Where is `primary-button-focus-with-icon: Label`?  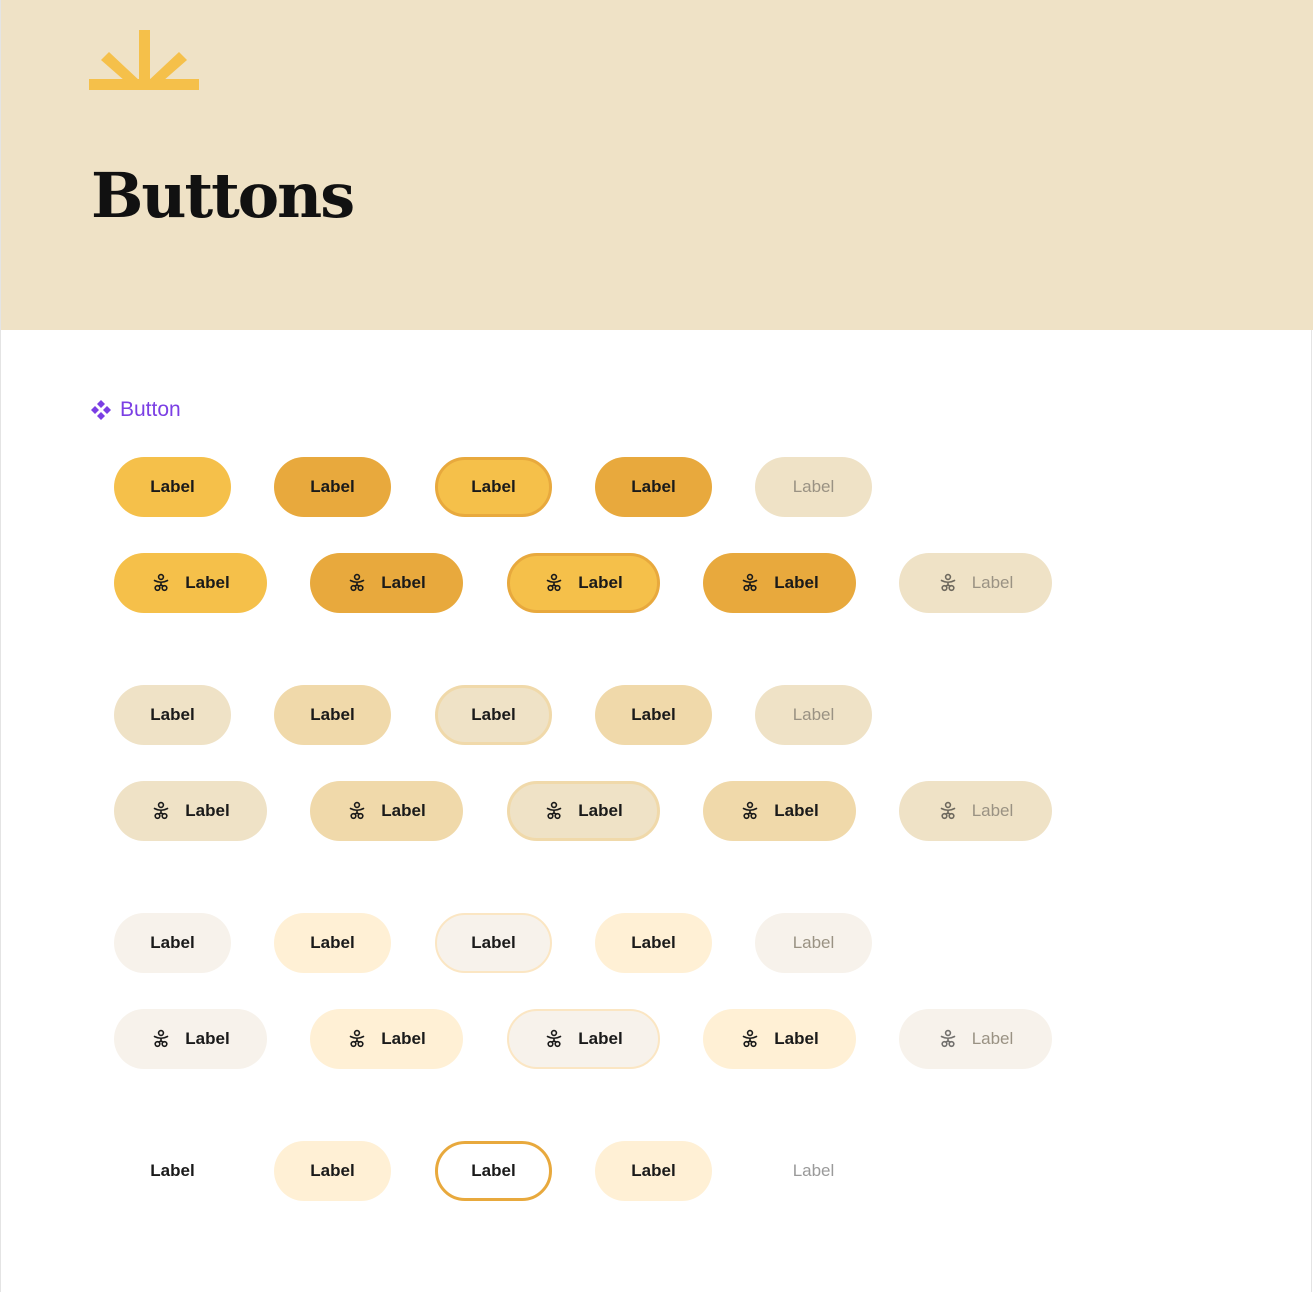 primary-button-focus-with-icon: Label is located at coordinates (583, 583).